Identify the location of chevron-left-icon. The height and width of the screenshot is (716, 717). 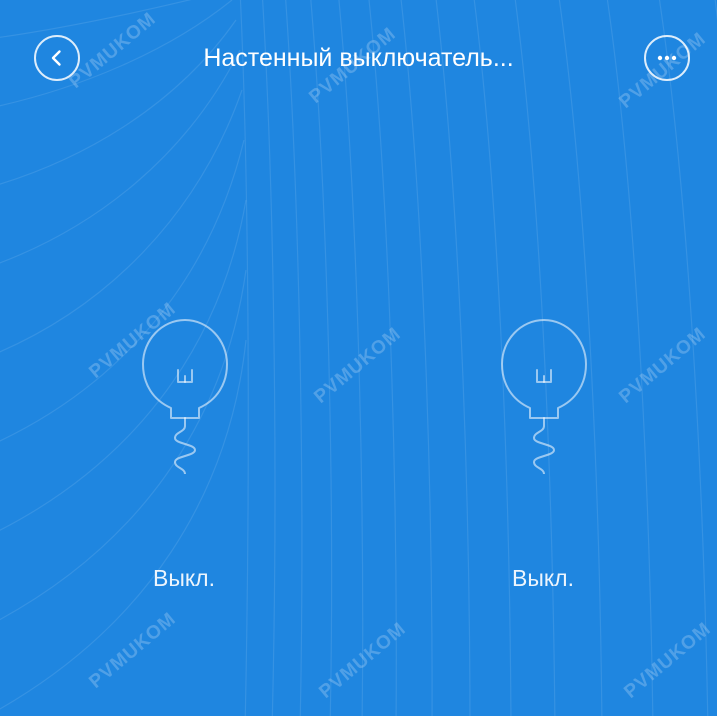
(56, 58).